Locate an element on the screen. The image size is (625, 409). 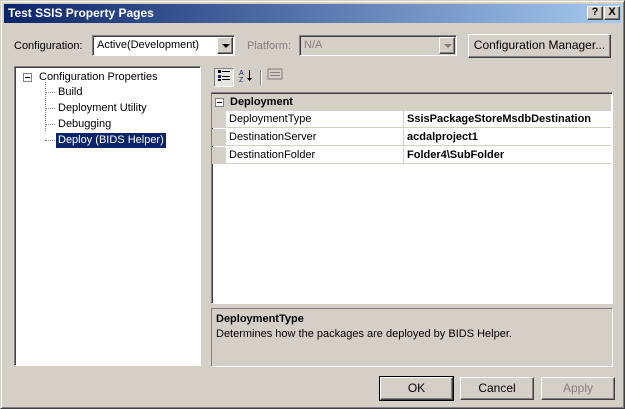
property-pages-icon is located at coordinates (275, 77).